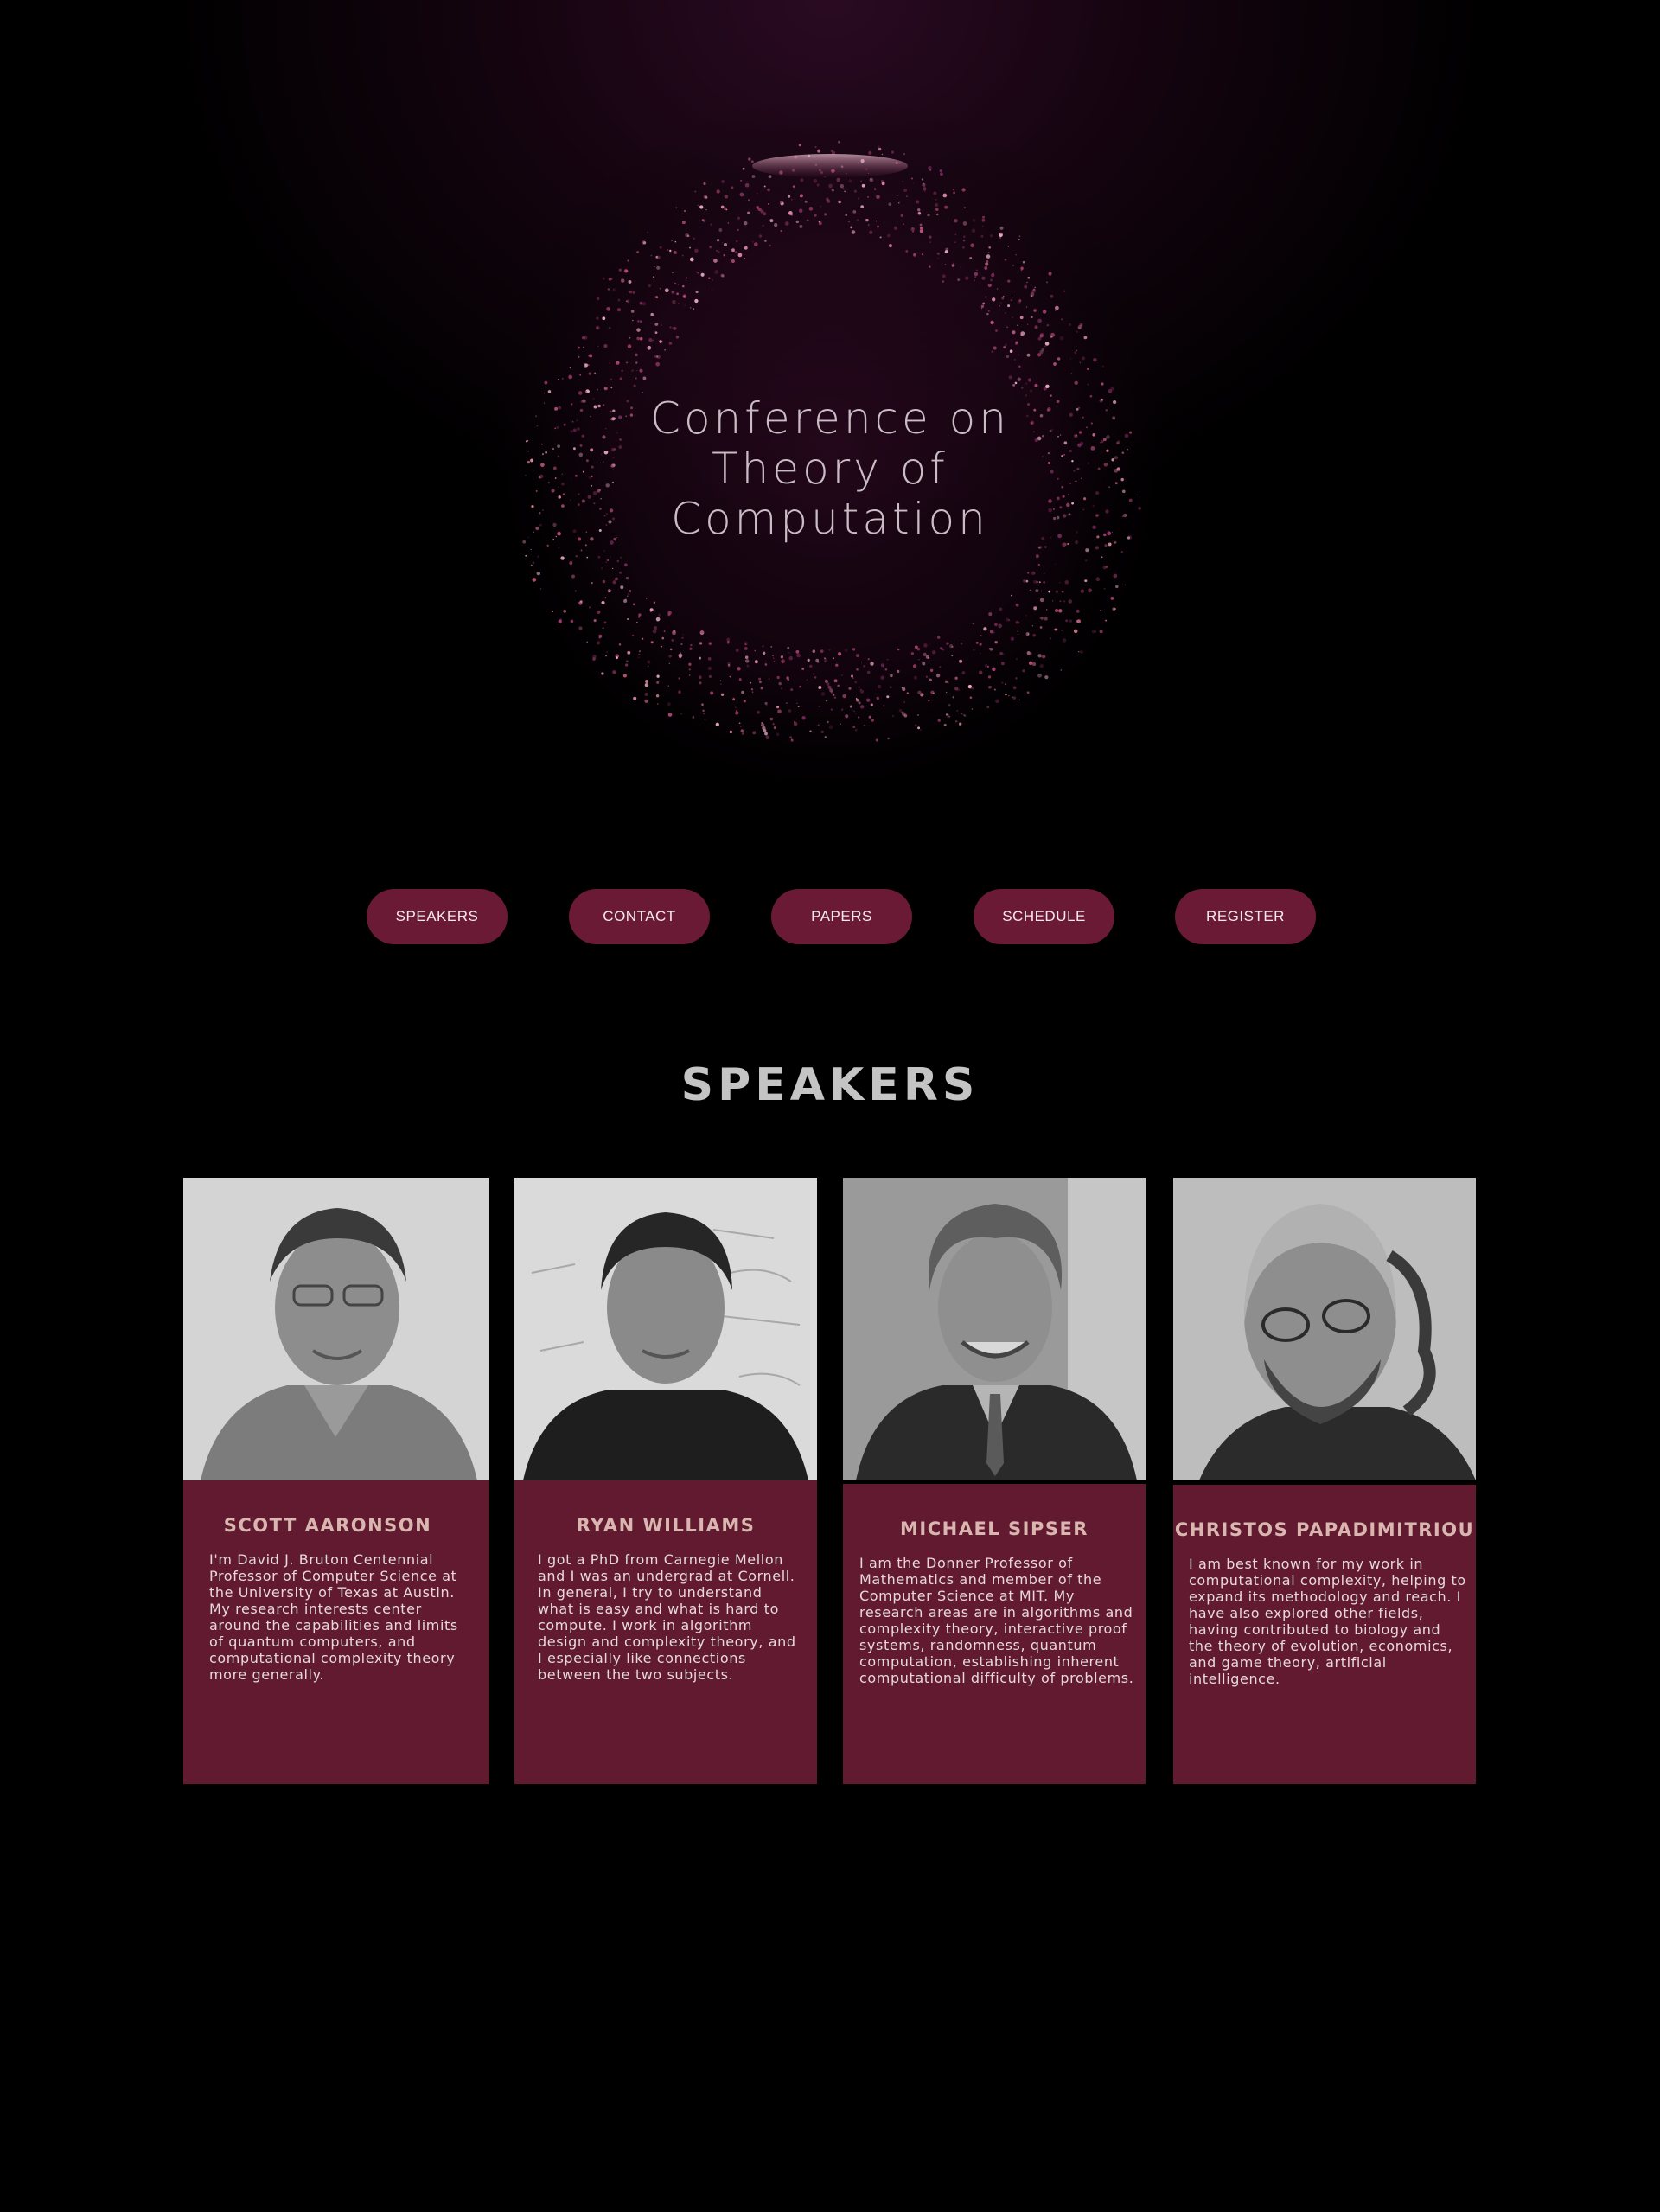 This screenshot has width=1660, height=2212. I want to click on nav-schedule-button: SCHEDULE, so click(1044, 916).